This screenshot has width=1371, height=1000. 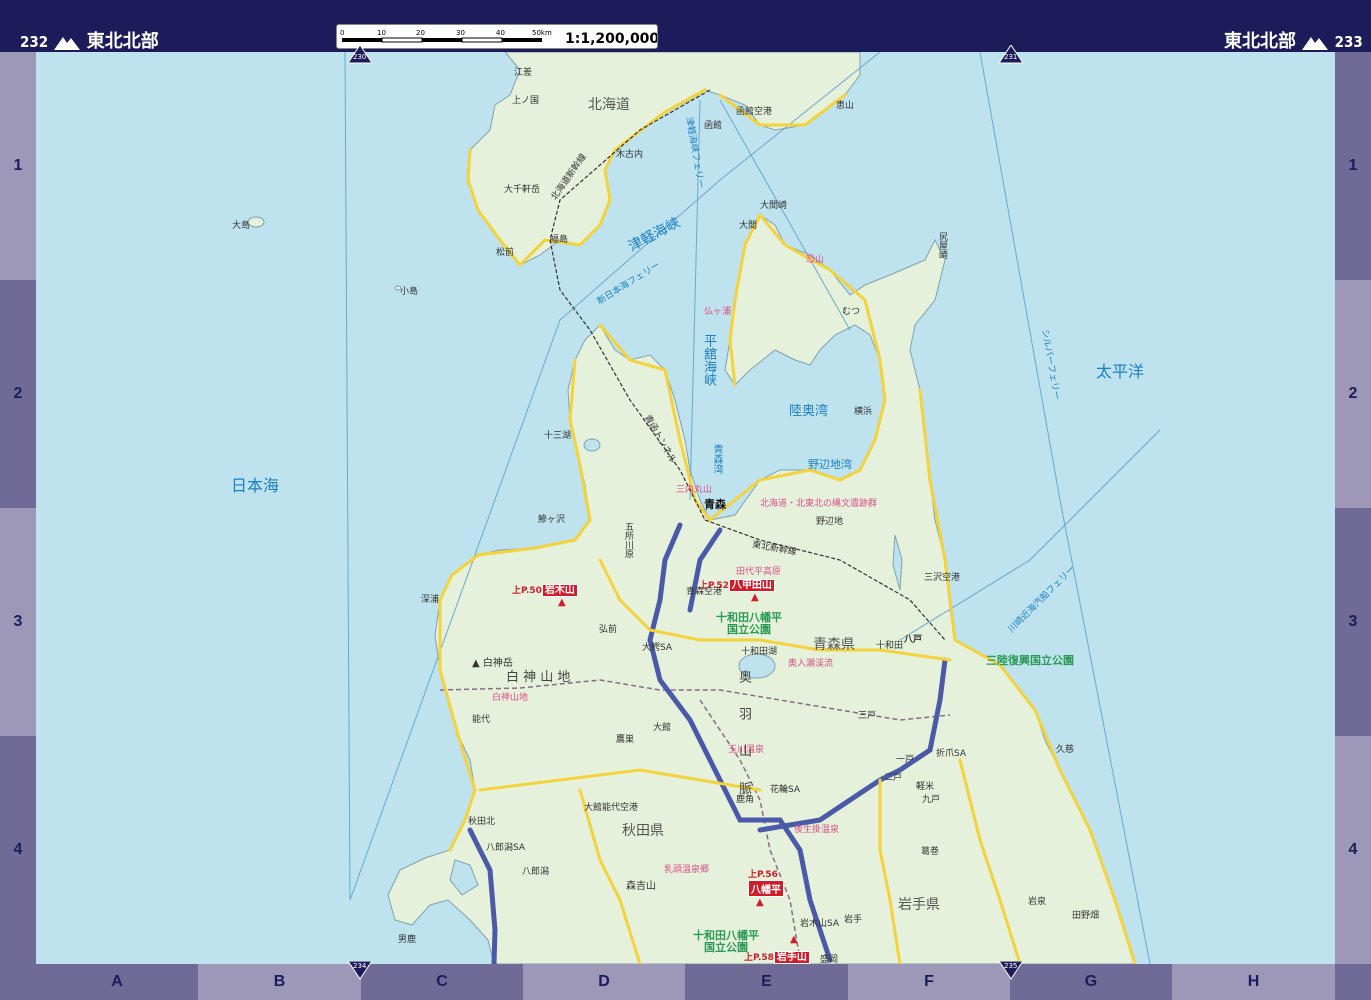 What do you see at coordinates (608, 630) in the screenshot?
I see `place-hirosaki: 弘前` at bounding box center [608, 630].